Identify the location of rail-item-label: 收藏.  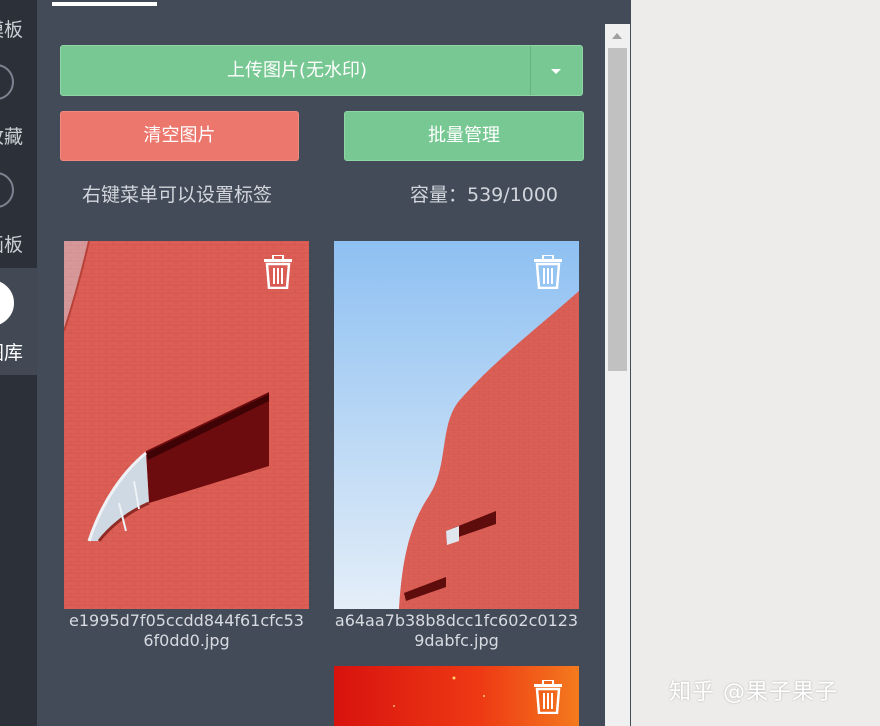
(11, 137).